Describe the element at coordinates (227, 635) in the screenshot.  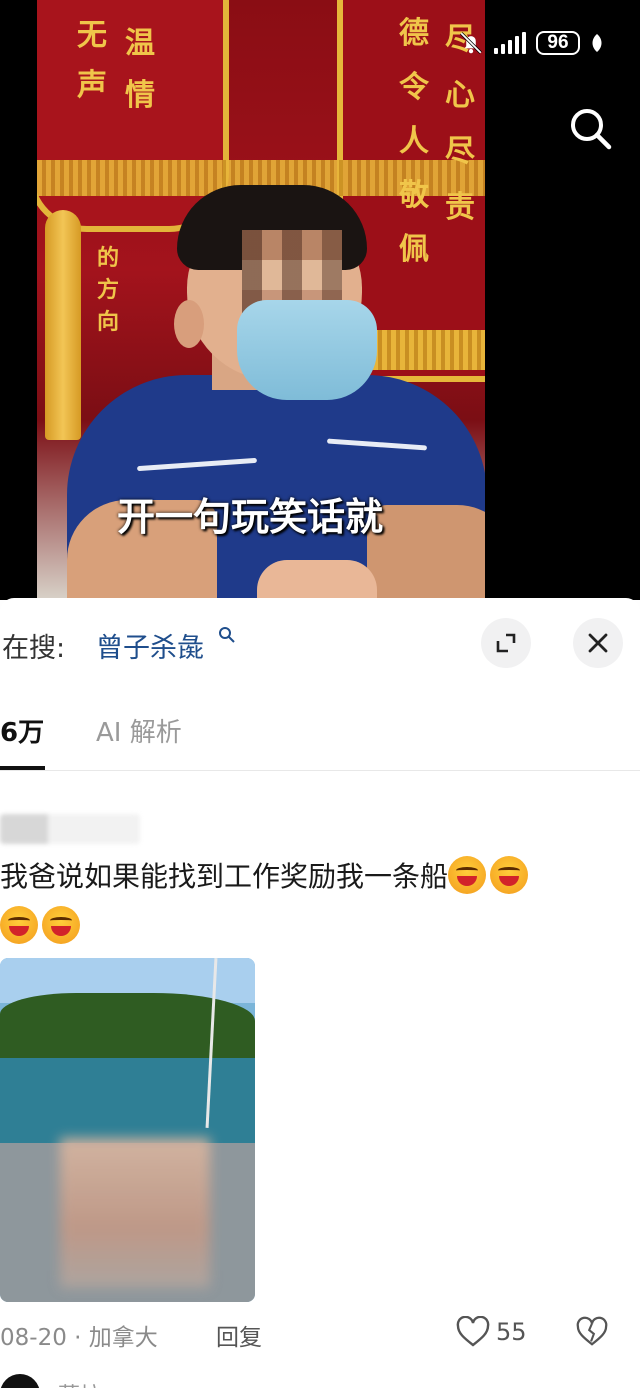
I see `small-search-icon` at that location.